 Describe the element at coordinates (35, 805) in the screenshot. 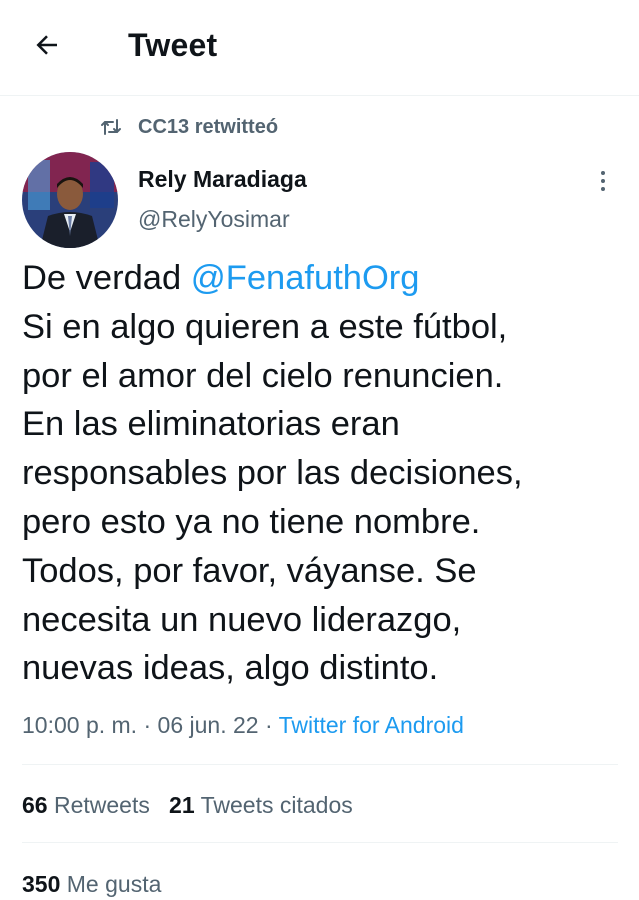

I see `retweets-count: 66` at that location.